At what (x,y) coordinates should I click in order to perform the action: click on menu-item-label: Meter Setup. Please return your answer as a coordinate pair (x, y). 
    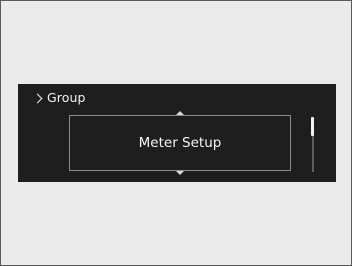
    Looking at the image, I should click on (180, 143).